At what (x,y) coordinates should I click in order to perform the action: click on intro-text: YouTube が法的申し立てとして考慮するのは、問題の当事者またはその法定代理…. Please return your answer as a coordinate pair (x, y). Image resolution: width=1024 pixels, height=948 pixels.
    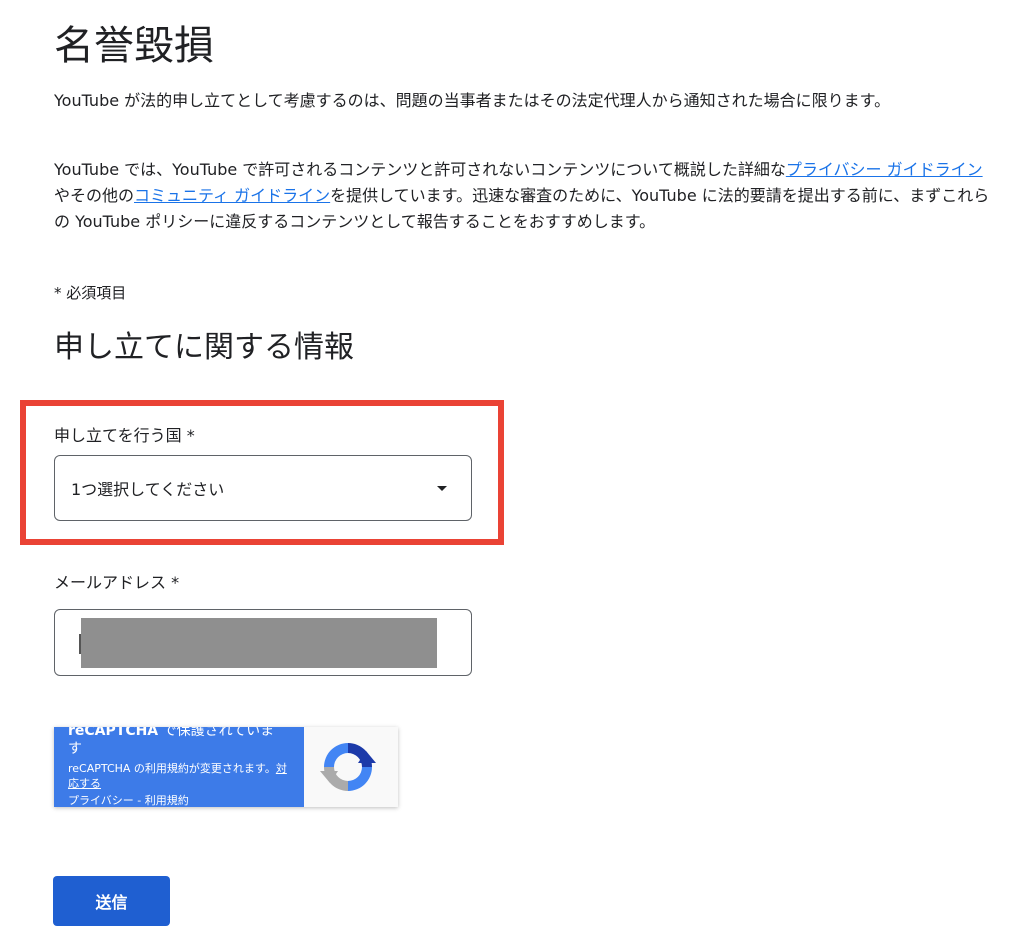
    Looking at the image, I should click on (472, 100).